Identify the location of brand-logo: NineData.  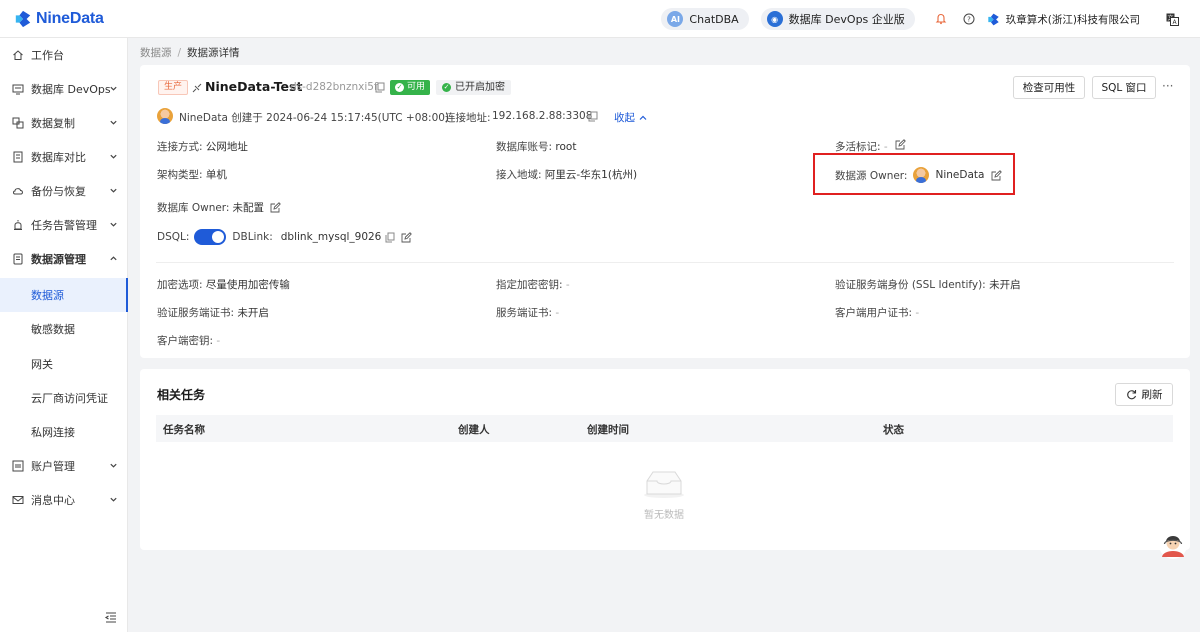
(71, 19).